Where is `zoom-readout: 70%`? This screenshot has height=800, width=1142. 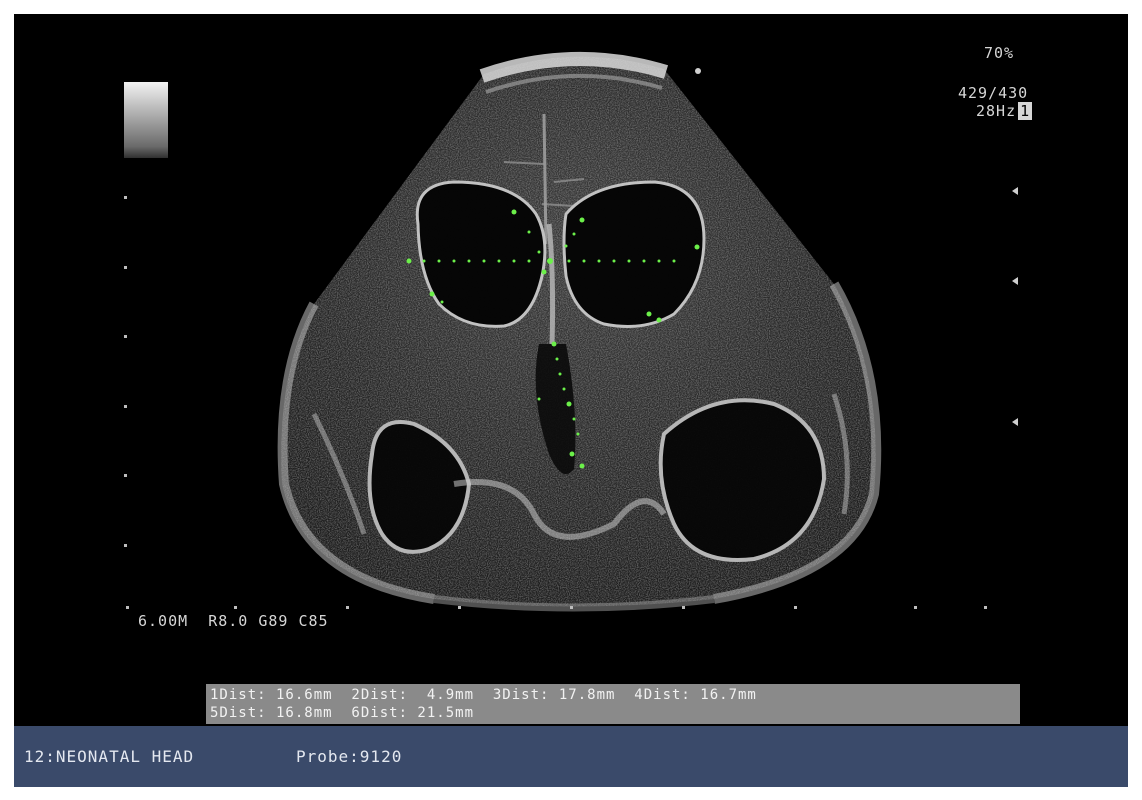 zoom-readout: 70% is located at coordinates (999, 53).